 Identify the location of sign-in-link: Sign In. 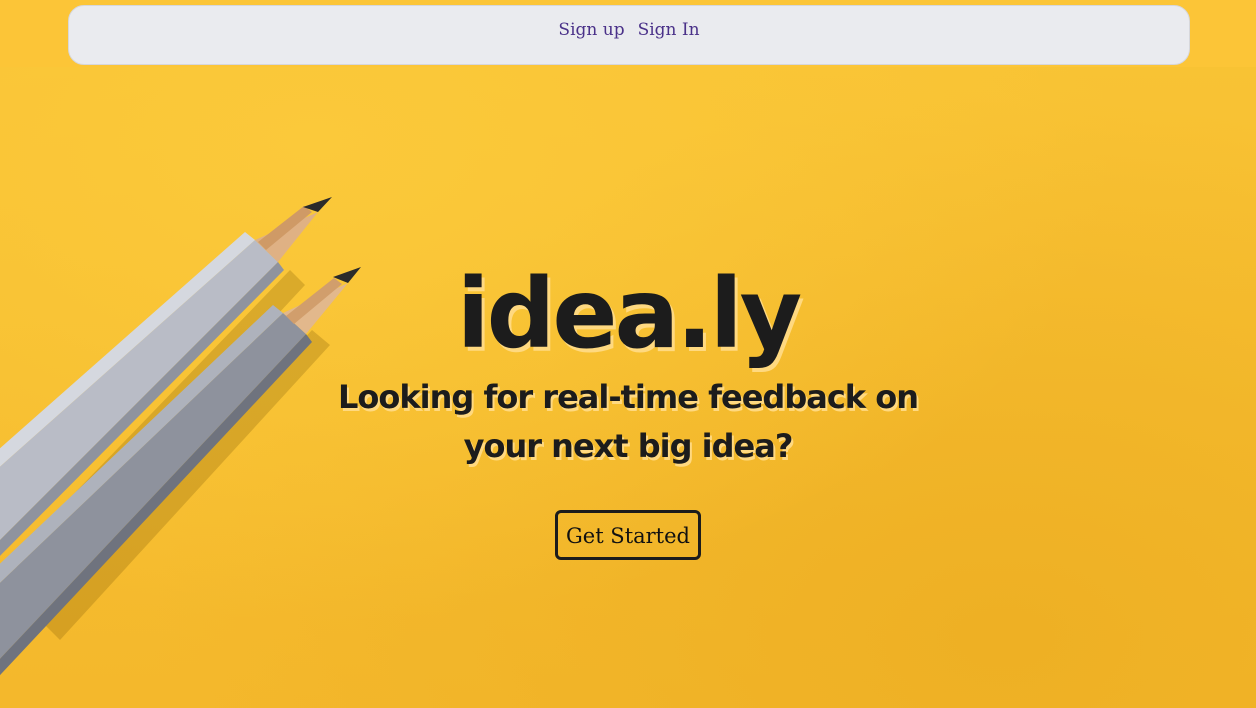
(669, 30).